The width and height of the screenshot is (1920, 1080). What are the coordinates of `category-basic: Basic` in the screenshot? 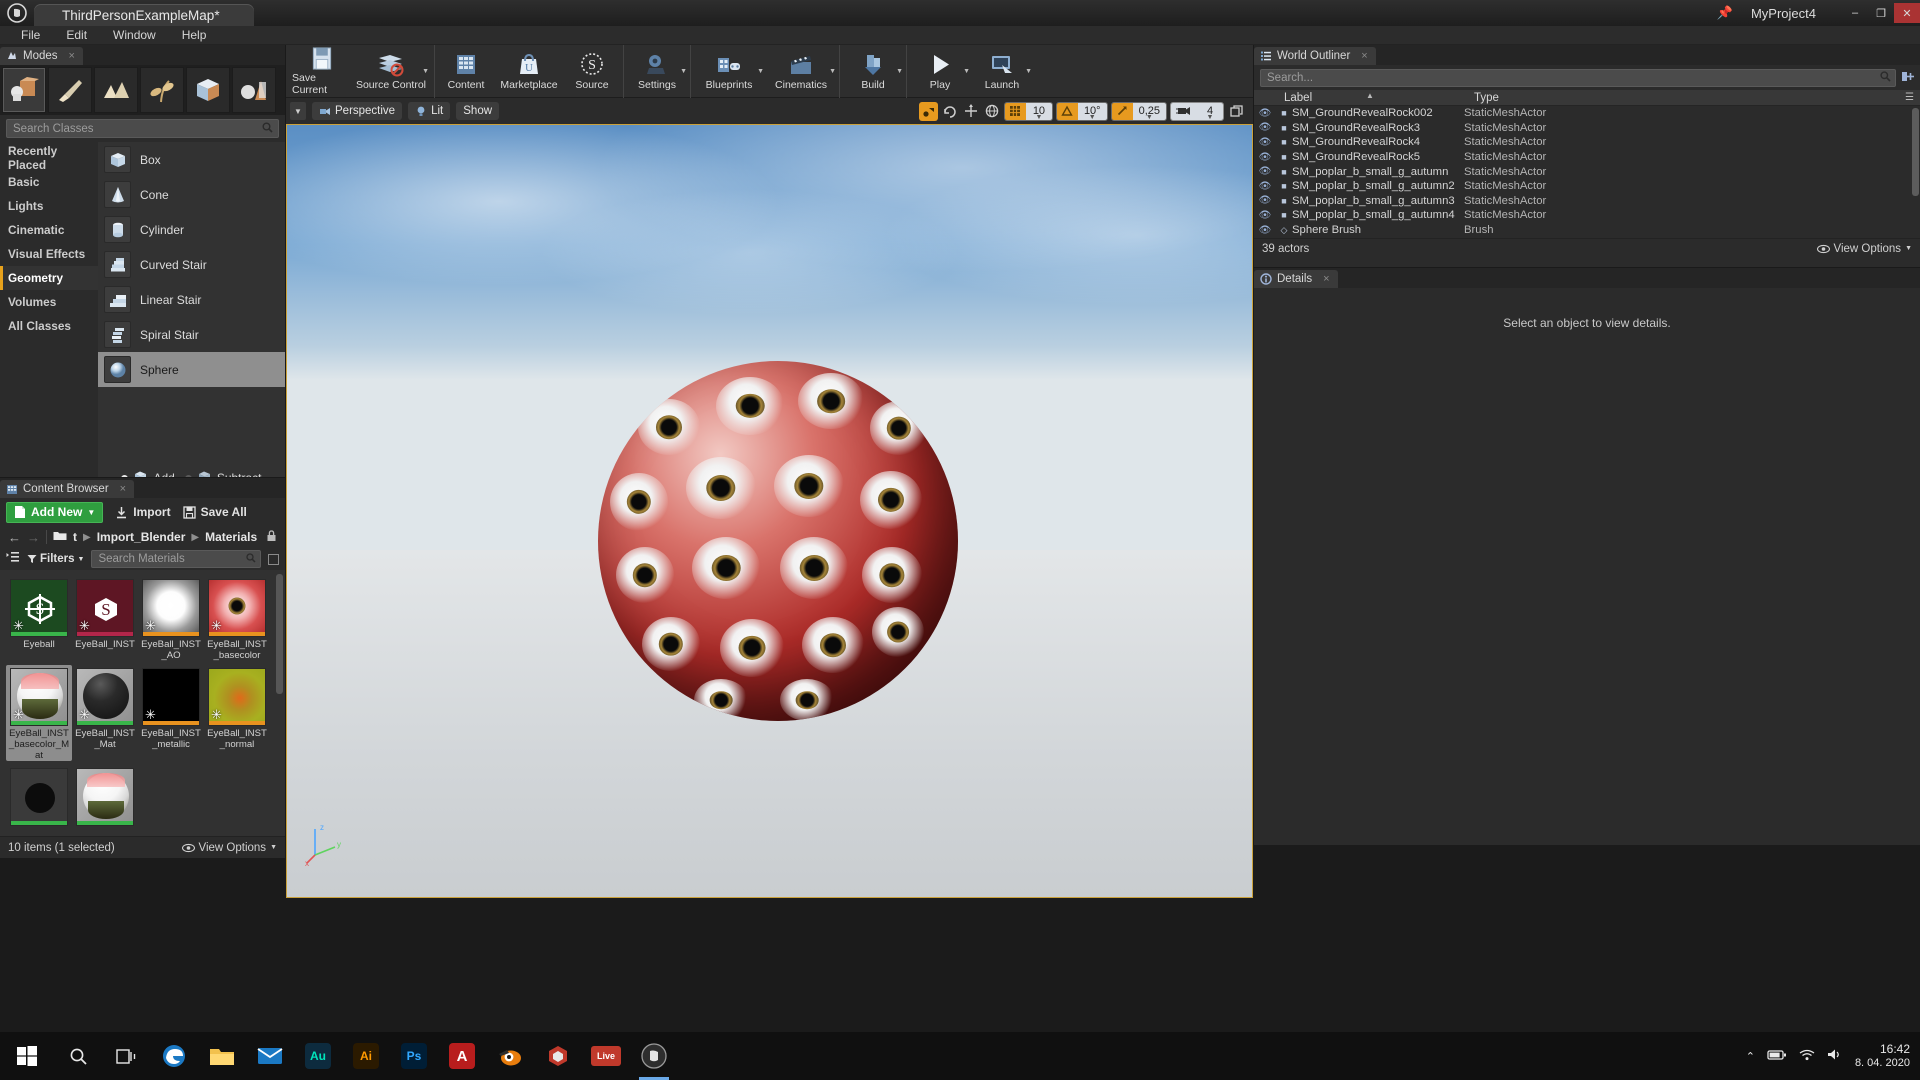 It's located at (49, 182).